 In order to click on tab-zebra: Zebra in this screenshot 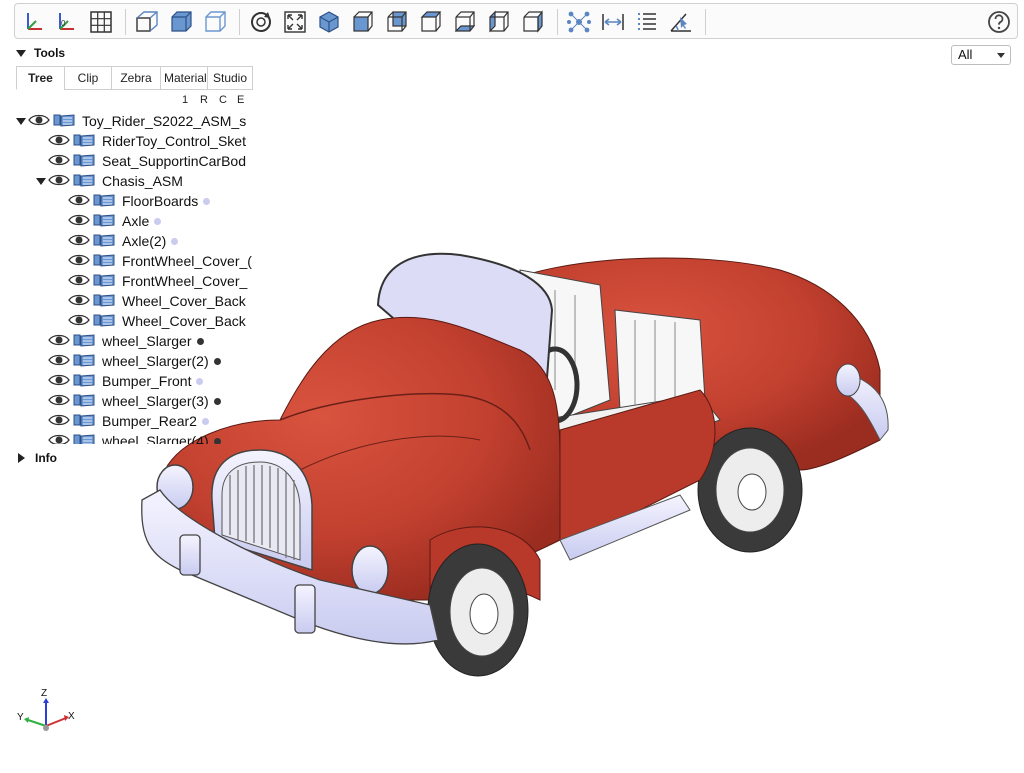, I will do `click(136, 78)`.